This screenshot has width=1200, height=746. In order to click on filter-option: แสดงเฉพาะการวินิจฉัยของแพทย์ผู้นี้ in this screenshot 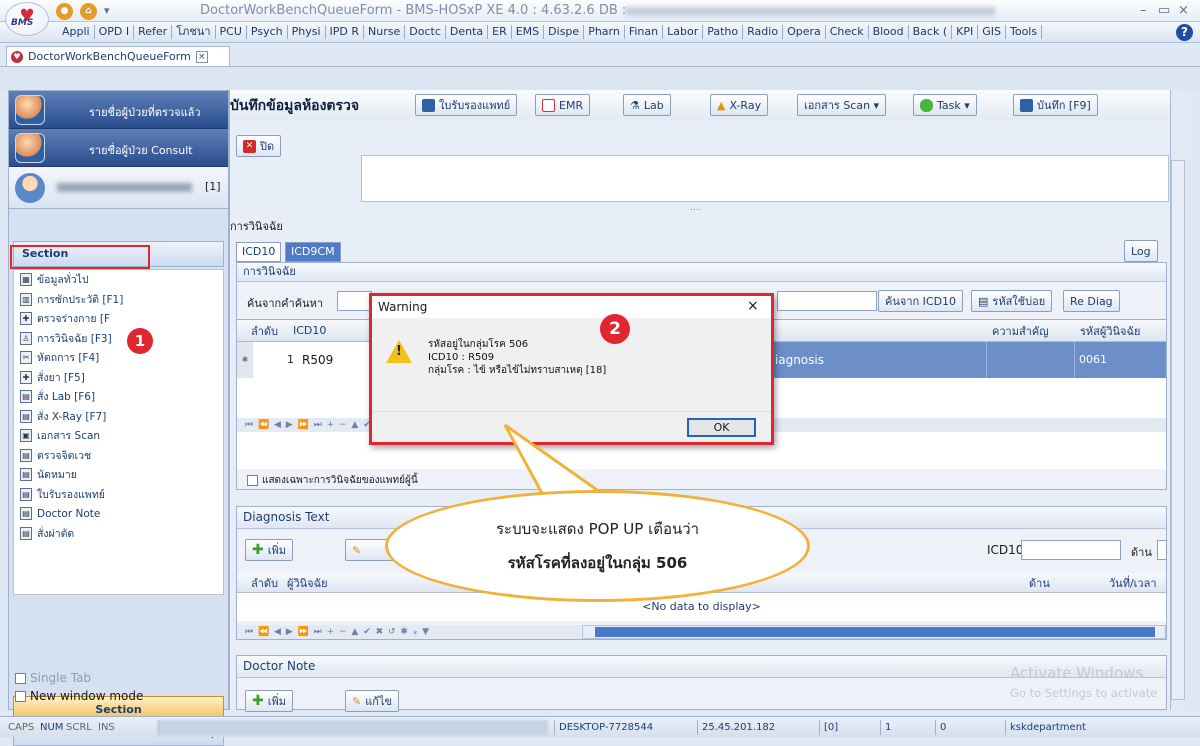, I will do `click(332, 480)`.